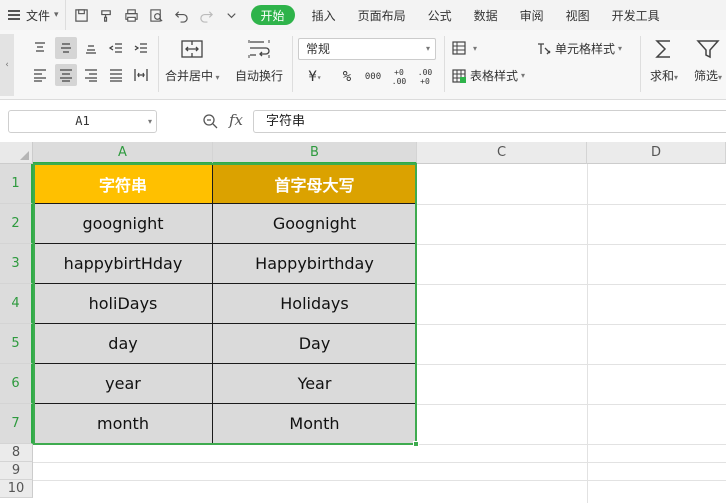  What do you see at coordinates (272, 15) in the screenshot?
I see `tab-home: 开始` at bounding box center [272, 15].